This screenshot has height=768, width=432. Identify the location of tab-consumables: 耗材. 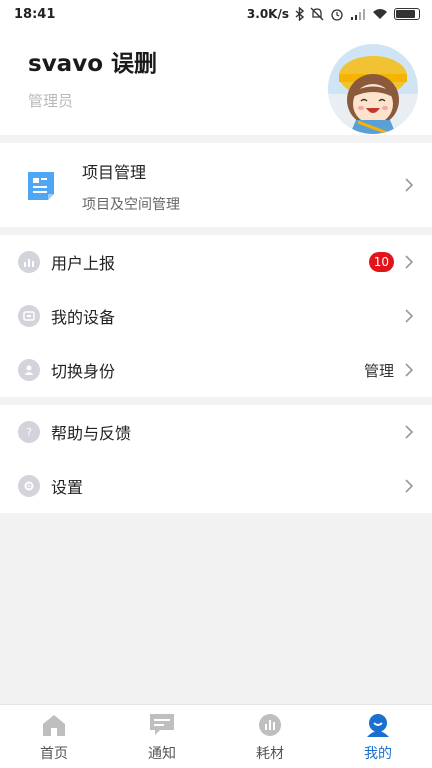
(270, 736).